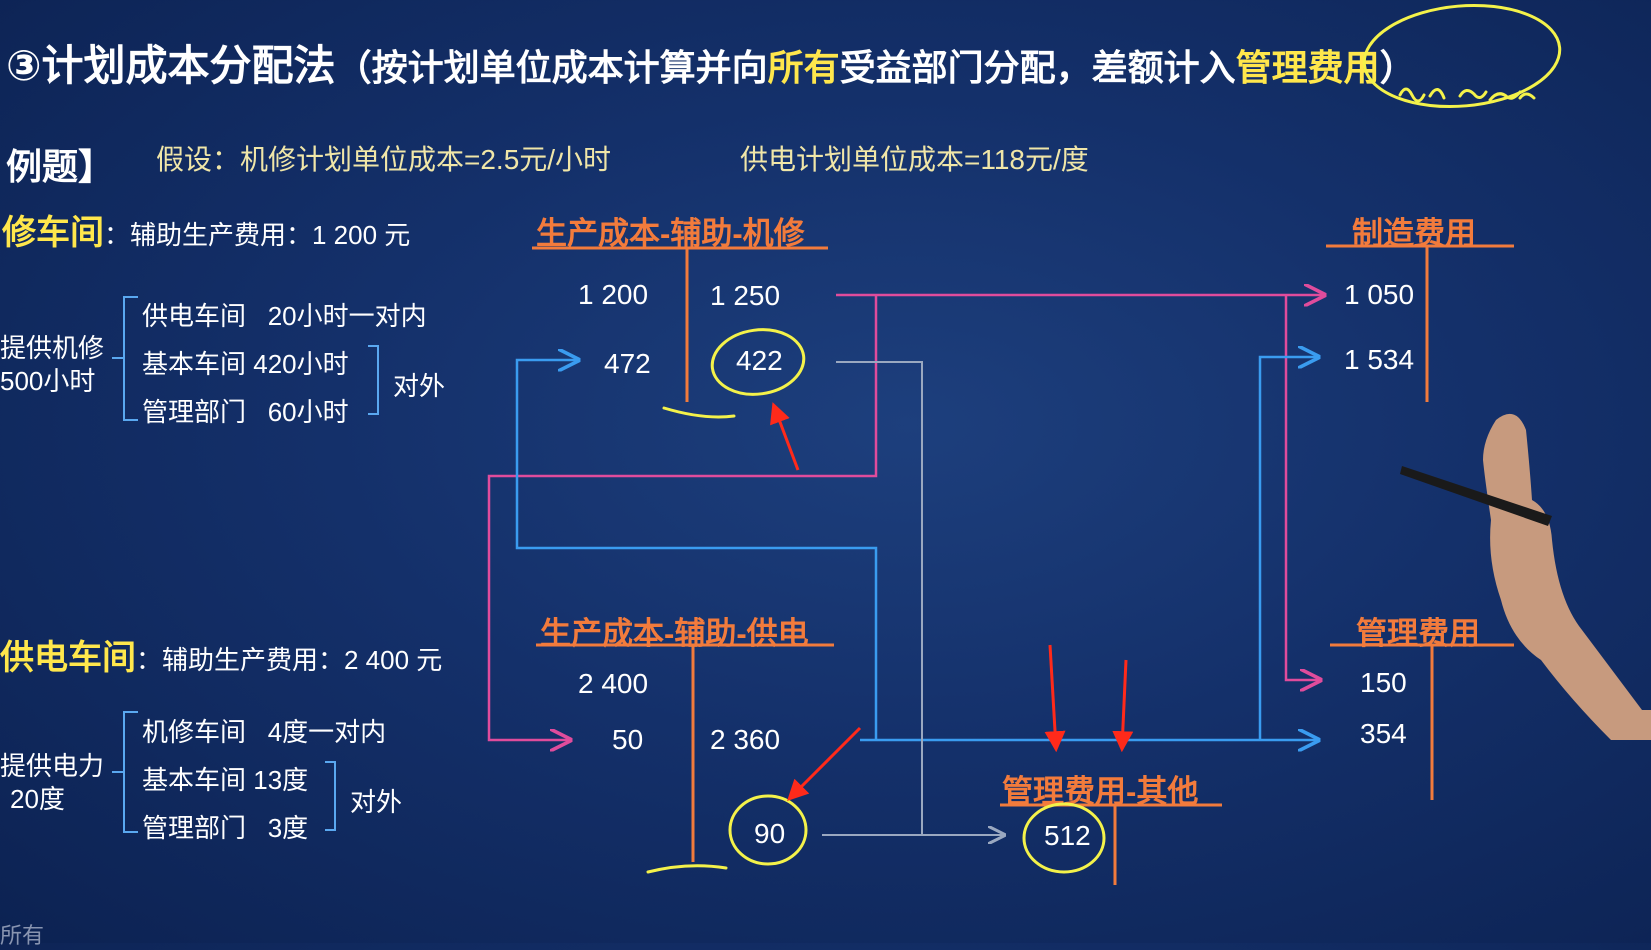 This screenshot has height=950, width=1651. I want to click on flow-power-to-manufacturing, so click(1288, 548).